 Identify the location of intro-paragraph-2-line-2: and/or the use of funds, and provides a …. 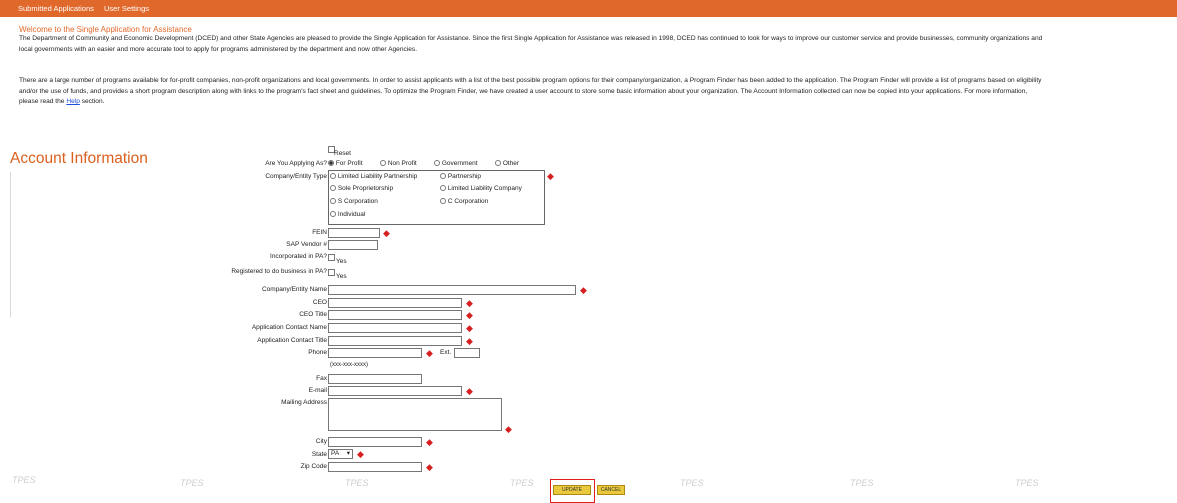
(523, 91).